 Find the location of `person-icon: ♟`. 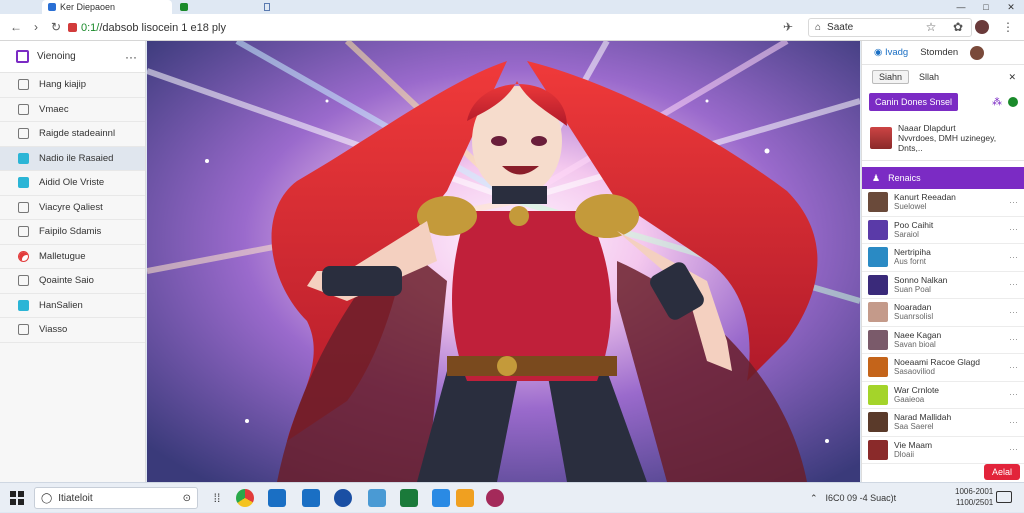

person-icon: ♟ is located at coordinates (876, 177).